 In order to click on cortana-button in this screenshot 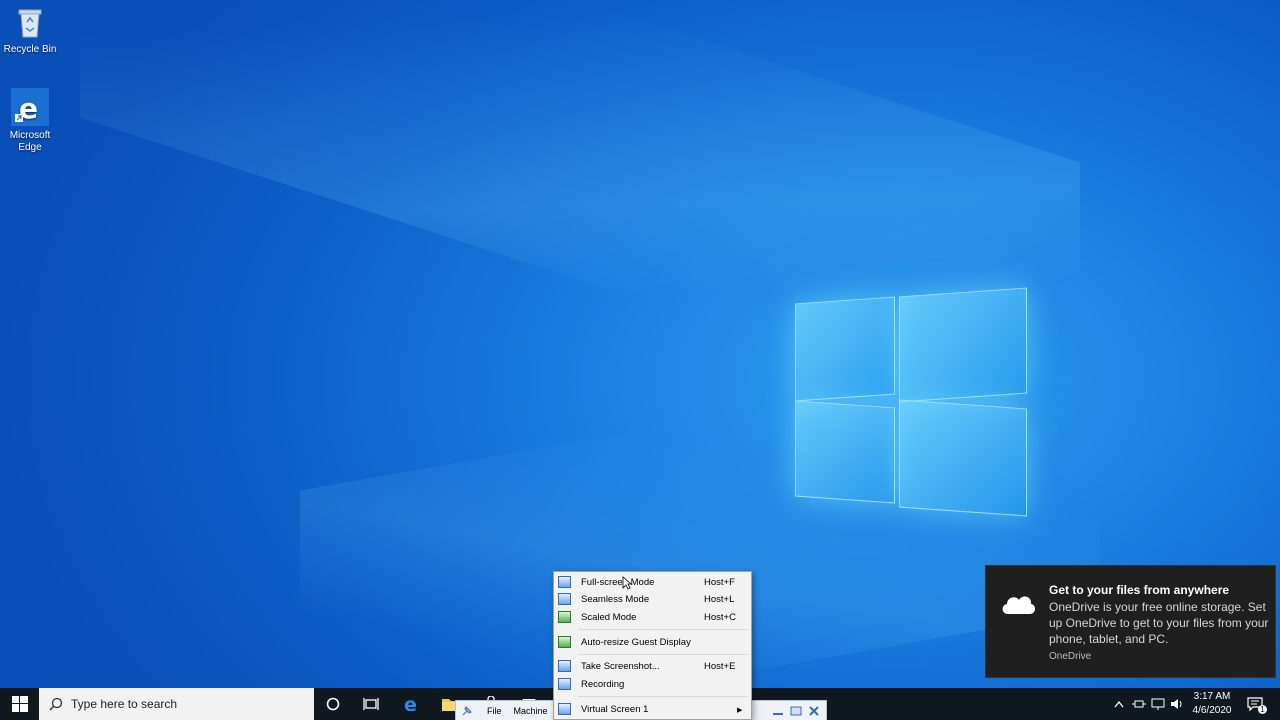, I will do `click(333, 704)`.